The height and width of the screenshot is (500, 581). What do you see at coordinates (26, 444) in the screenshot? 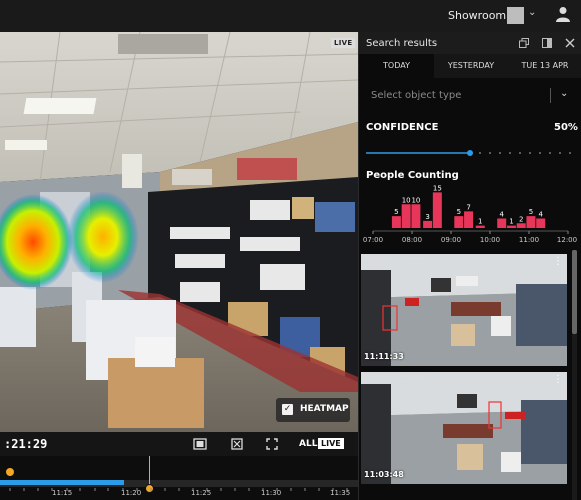
I see `playback-time: :21:29` at bounding box center [26, 444].